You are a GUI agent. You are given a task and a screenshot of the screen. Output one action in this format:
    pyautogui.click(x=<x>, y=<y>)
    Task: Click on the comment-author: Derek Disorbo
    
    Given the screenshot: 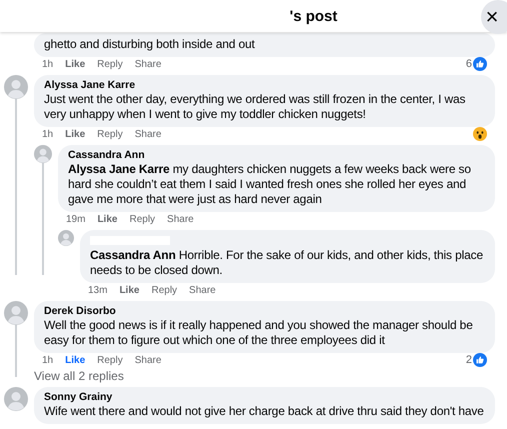 What is the action you would take?
    pyautogui.click(x=264, y=311)
    